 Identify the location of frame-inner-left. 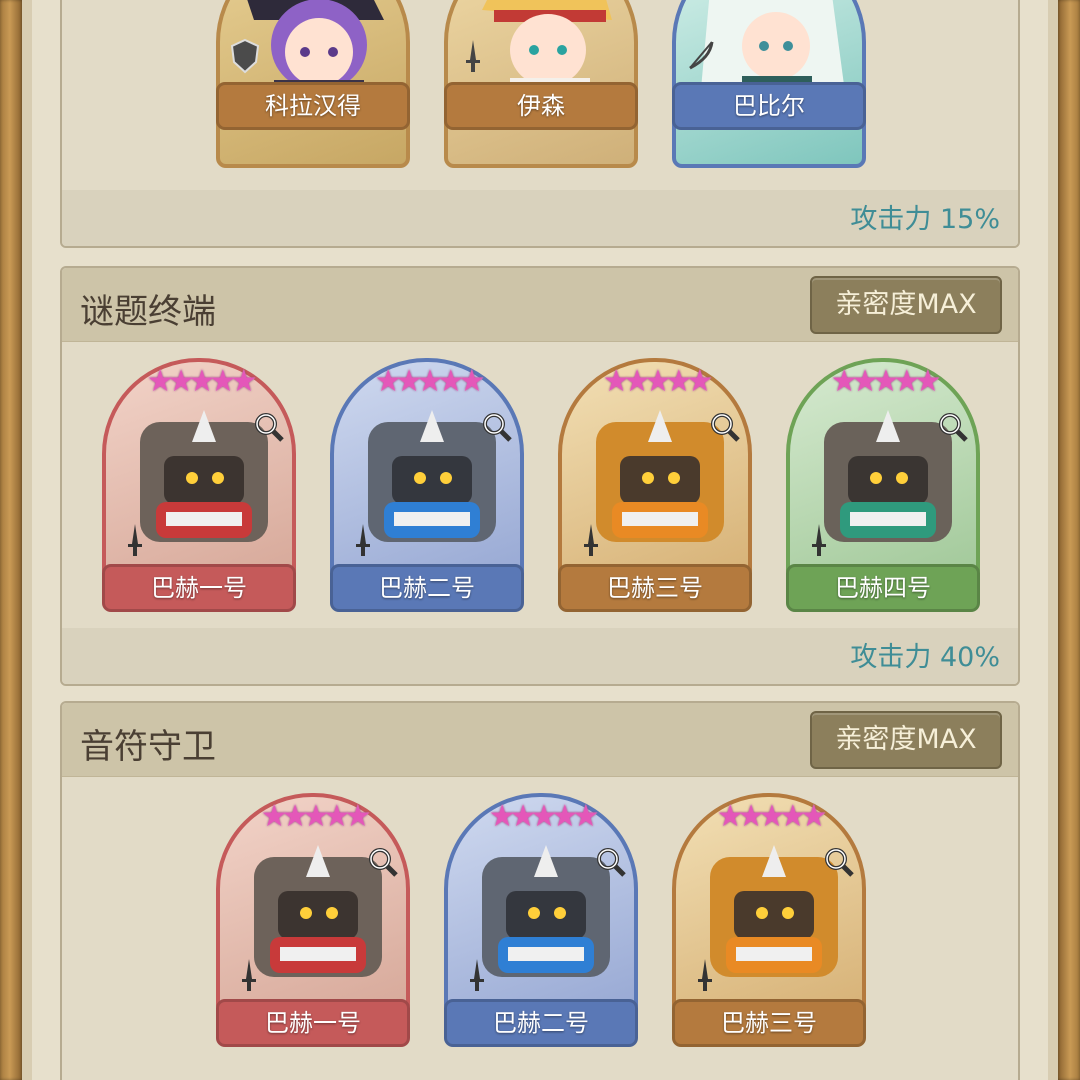
(27, 540).